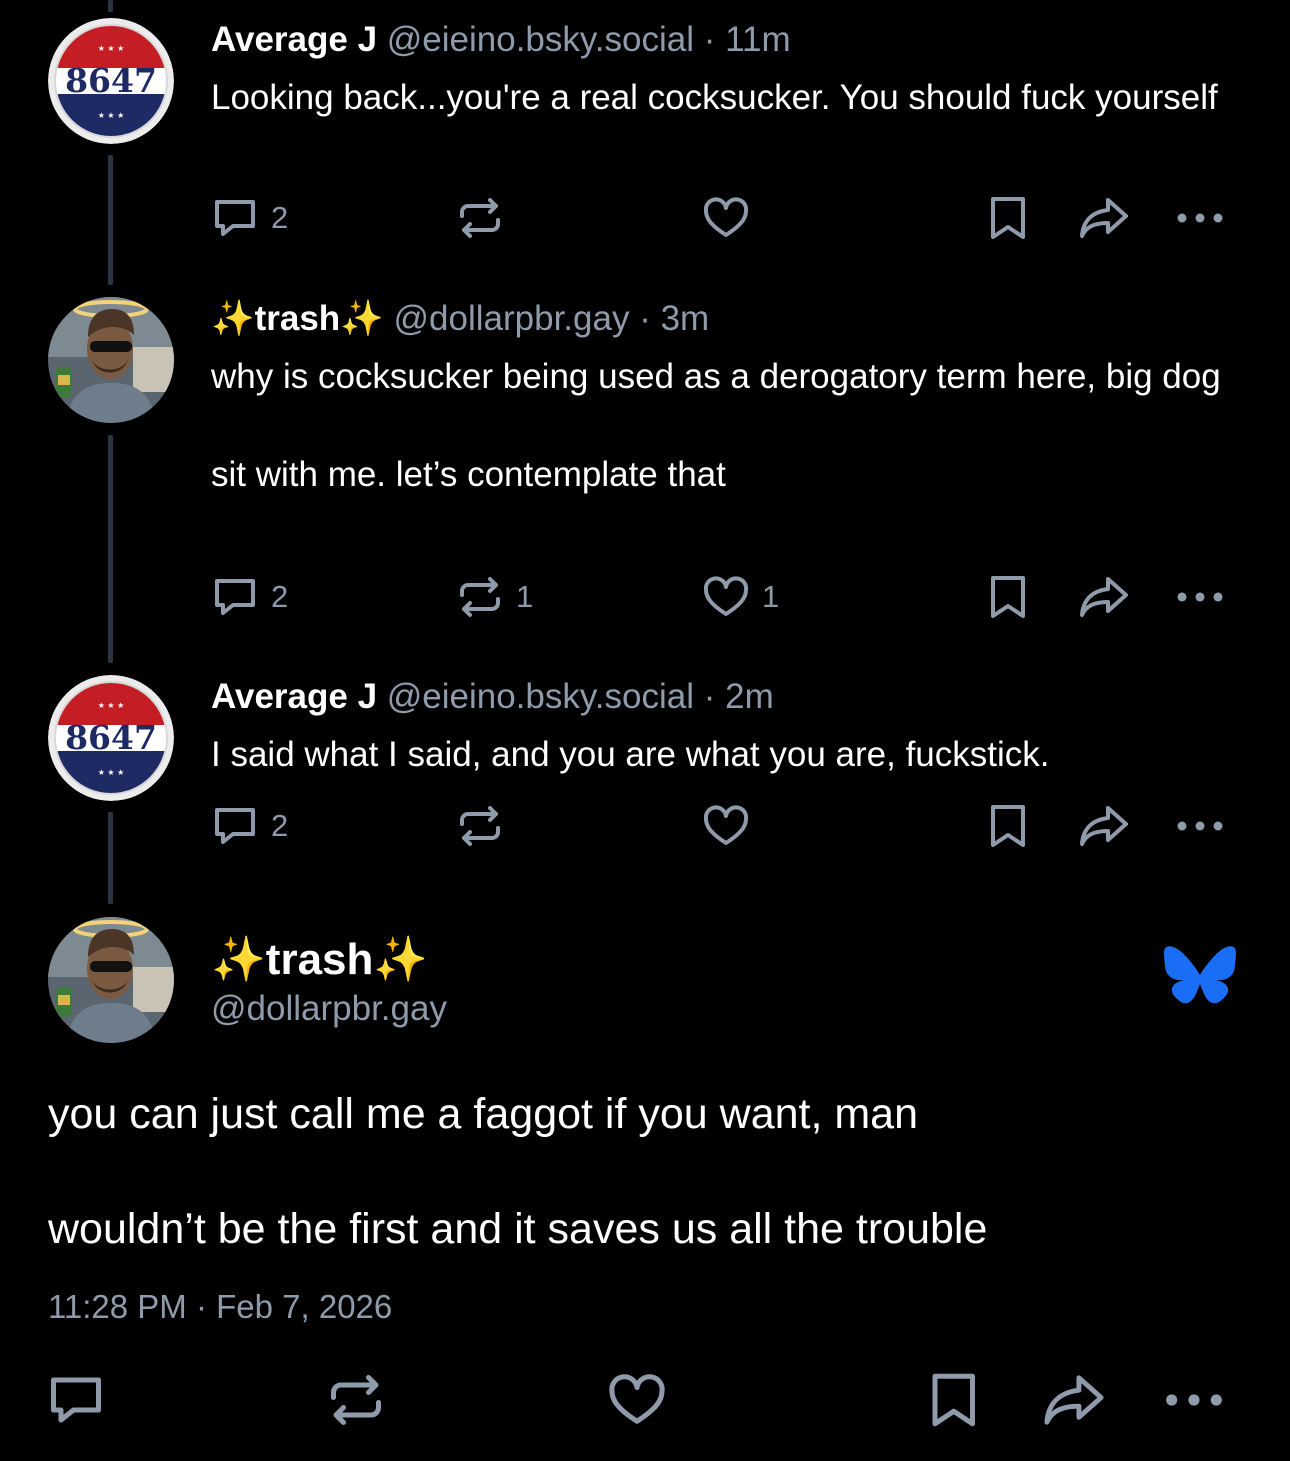  What do you see at coordinates (749, 696) in the screenshot?
I see `post-age: 2m` at bounding box center [749, 696].